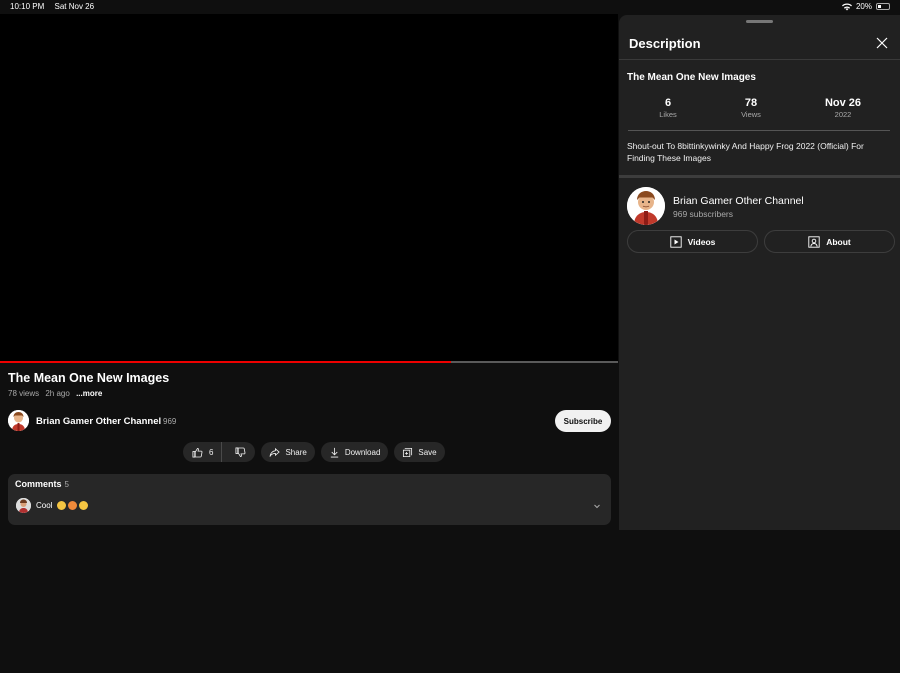 Image resolution: width=900 pixels, height=673 pixels. I want to click on chevron-down-icon, so click(597, 506).